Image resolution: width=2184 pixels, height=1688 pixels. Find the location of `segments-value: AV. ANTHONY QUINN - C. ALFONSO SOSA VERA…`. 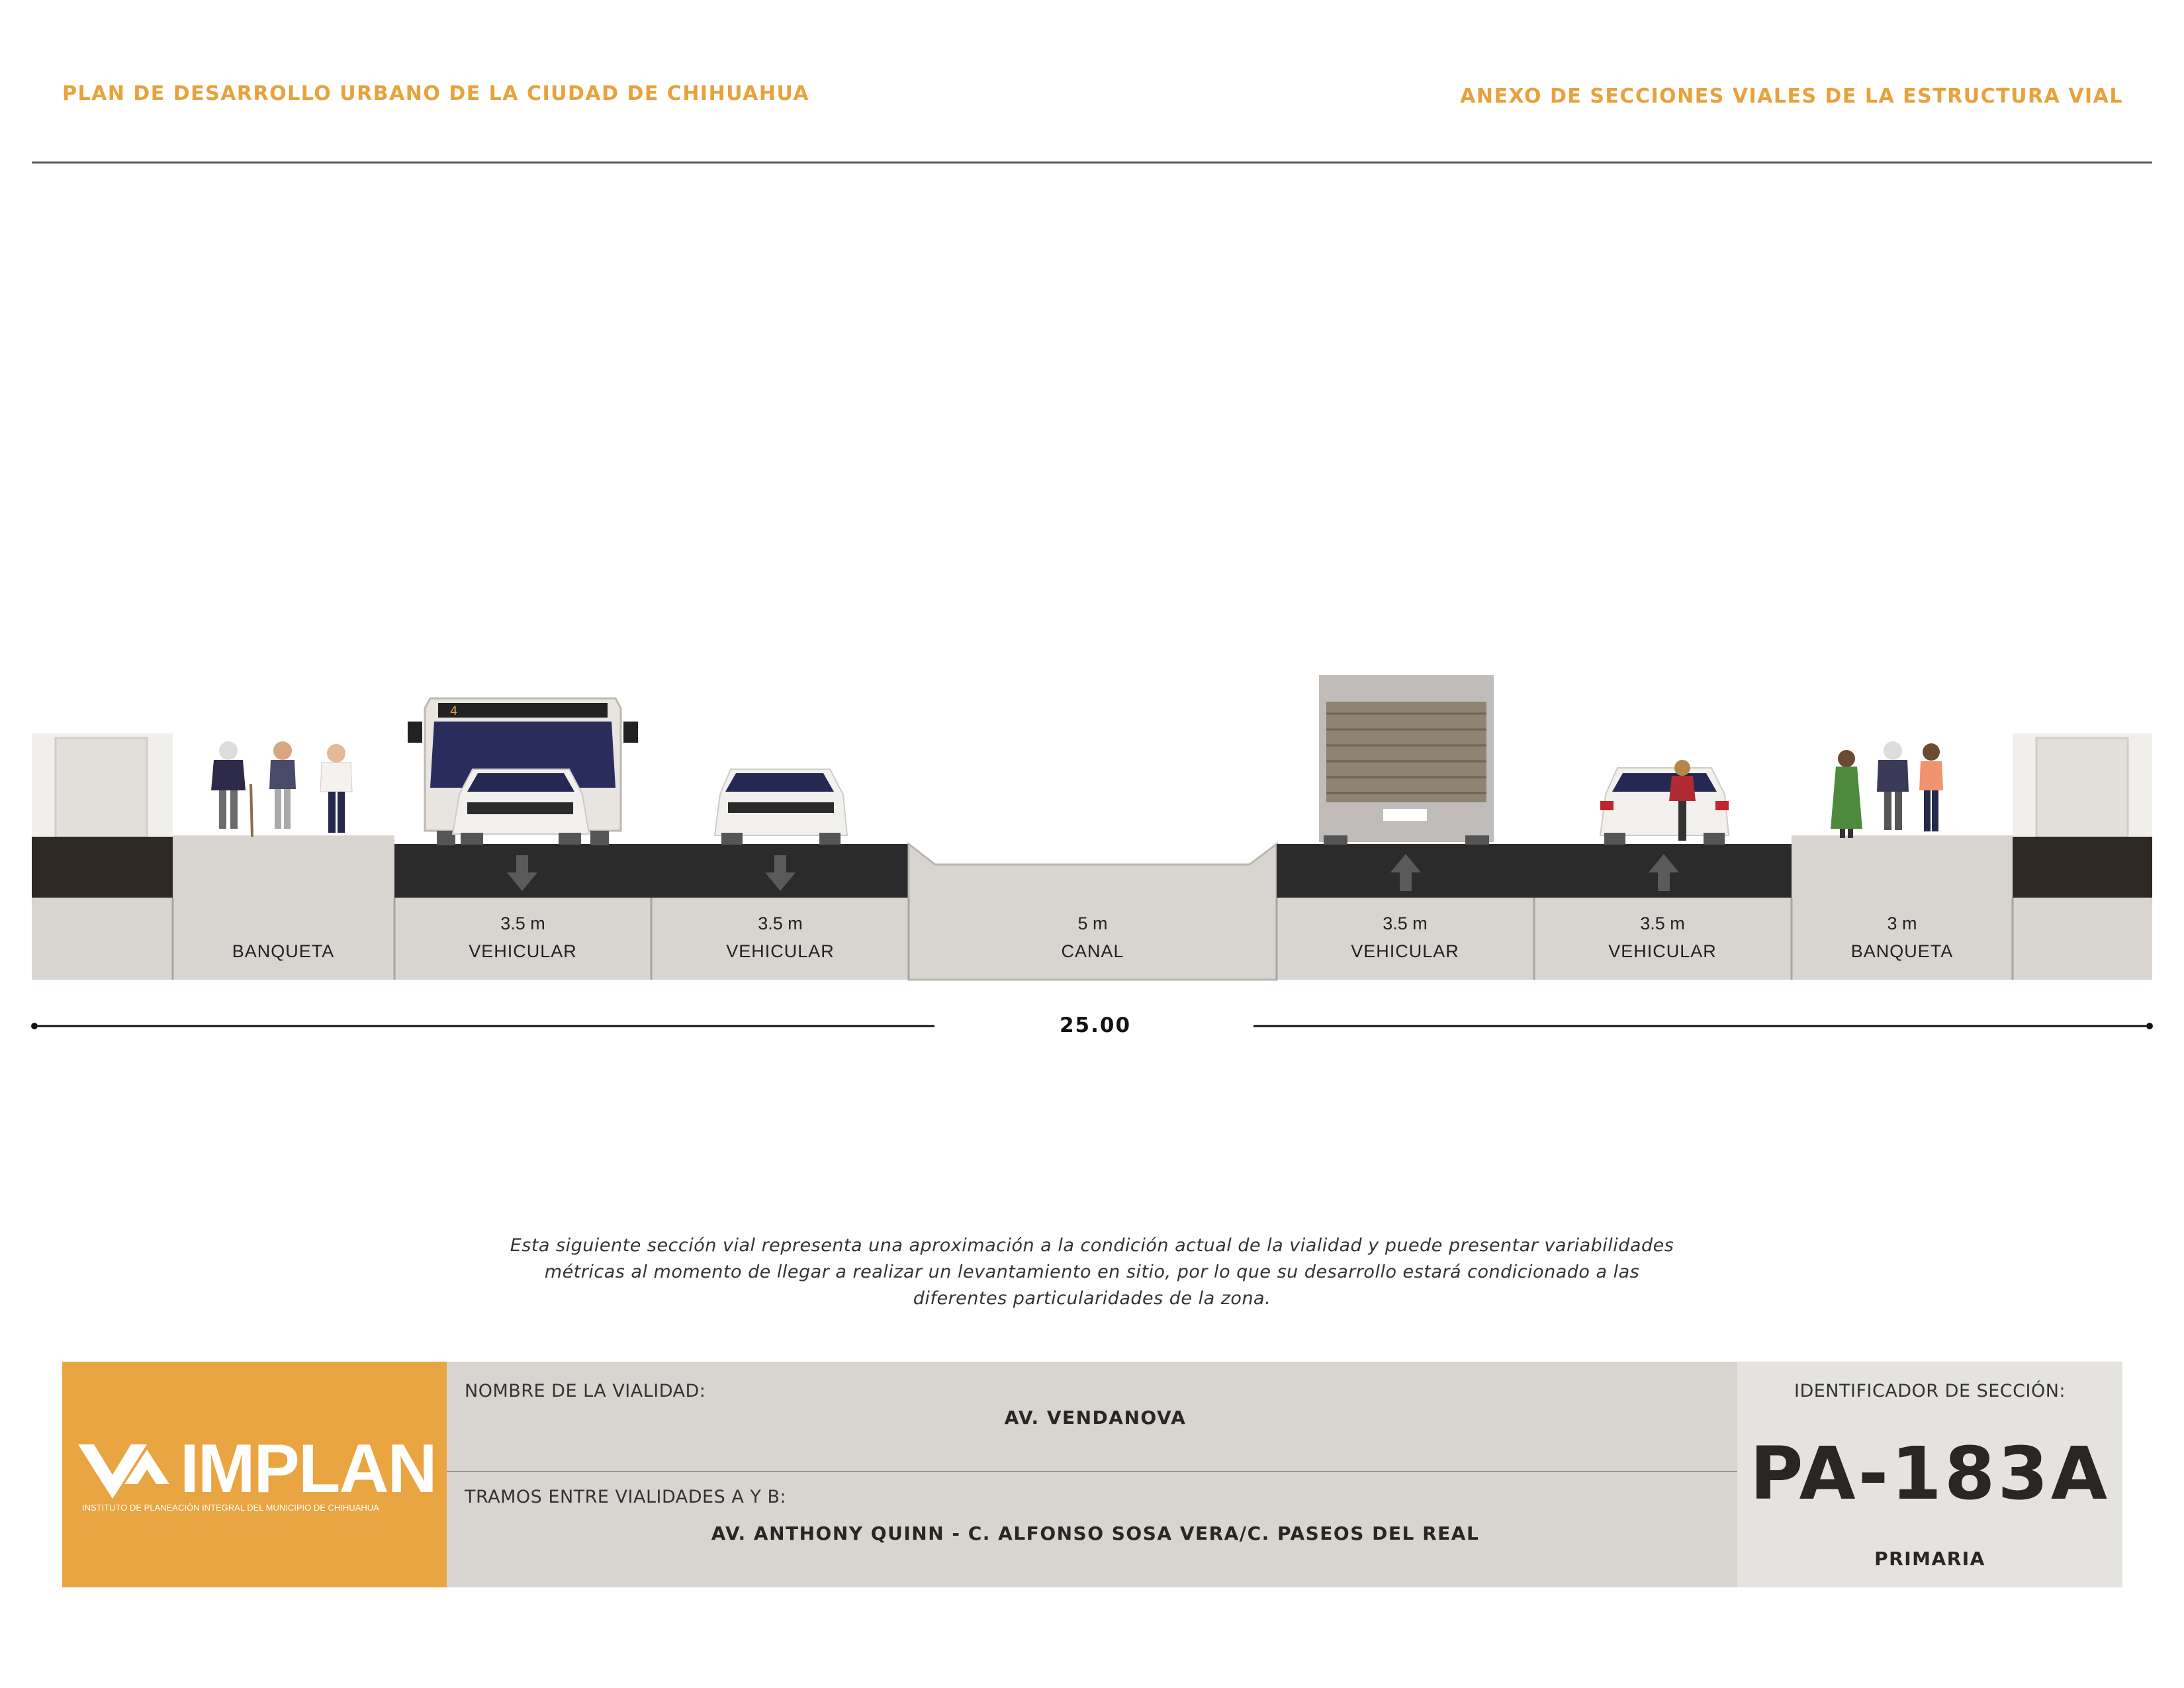

segments-value: AV. ANTHONY QUINN - C. ALFONSO SOSA VERA… is located at coordinates (1095, 1533).